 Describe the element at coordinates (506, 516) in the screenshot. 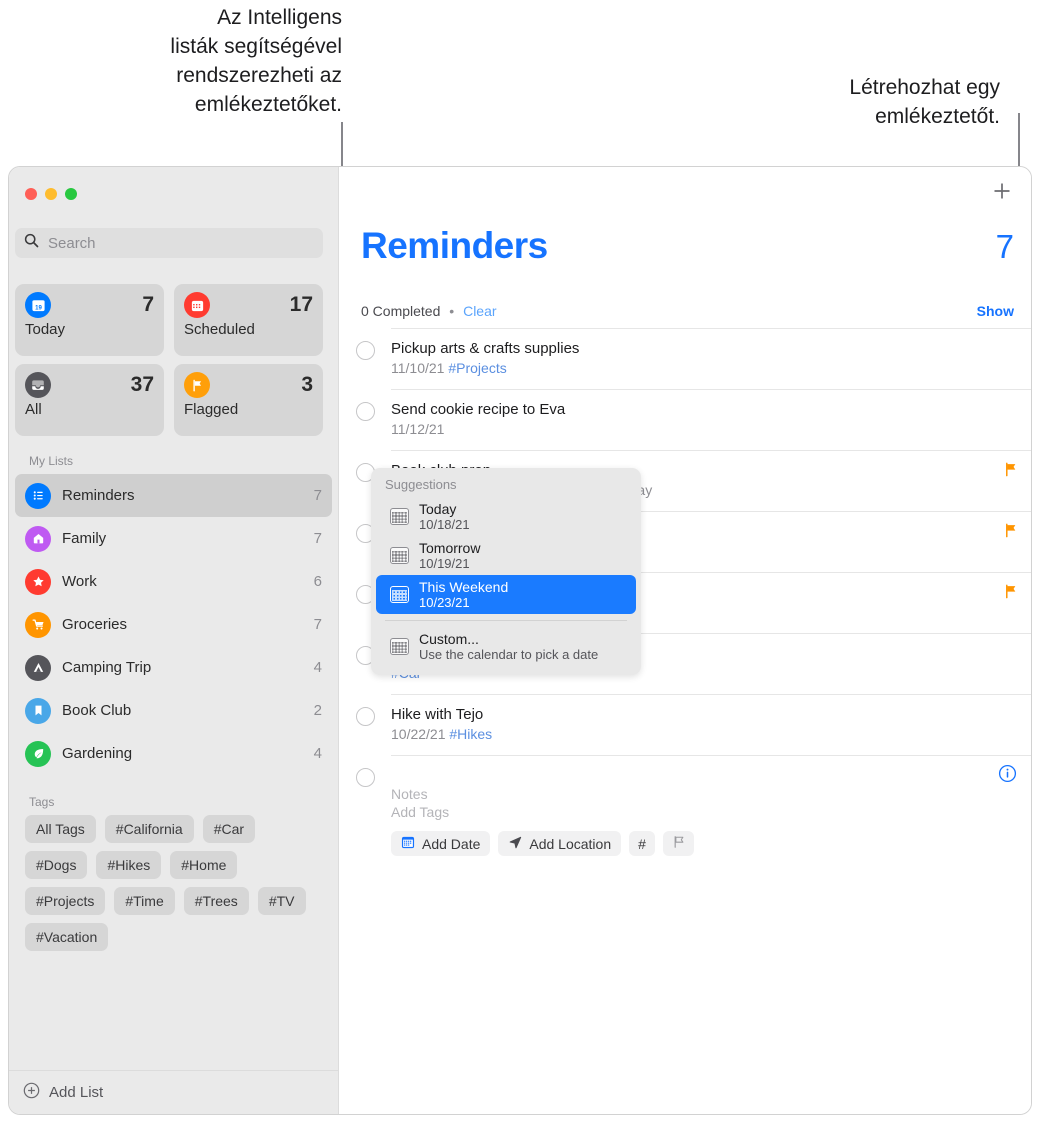

I see `suggestion-item-today: Today 10/18/21` at that location.